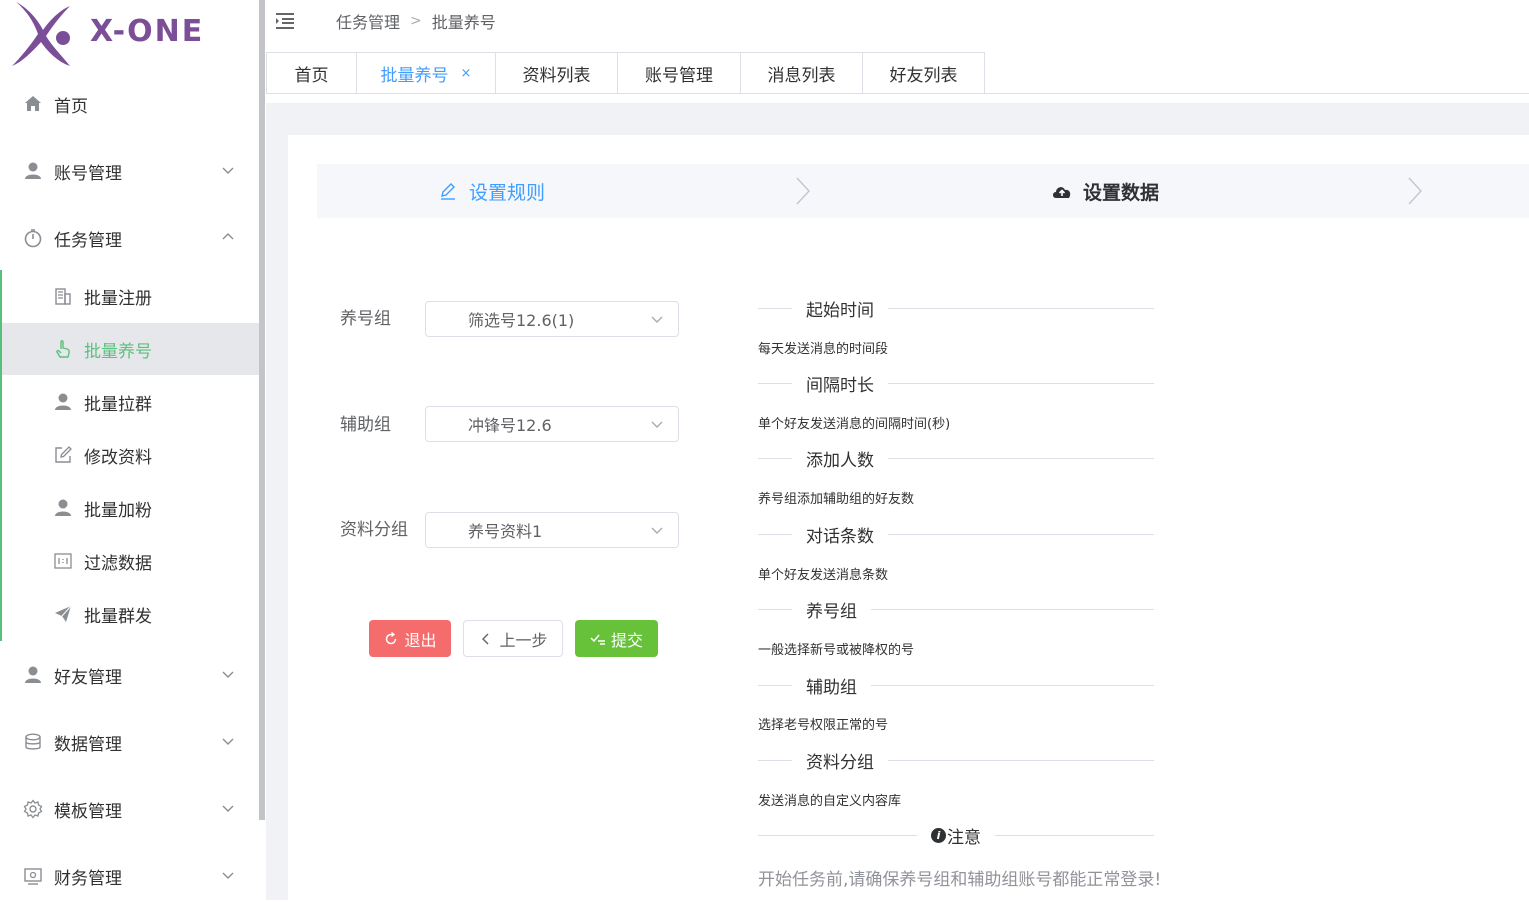  Describe the element at coordinates (840, 458) in the screenshot. I see `help-section-title: 添加人数` at that location.